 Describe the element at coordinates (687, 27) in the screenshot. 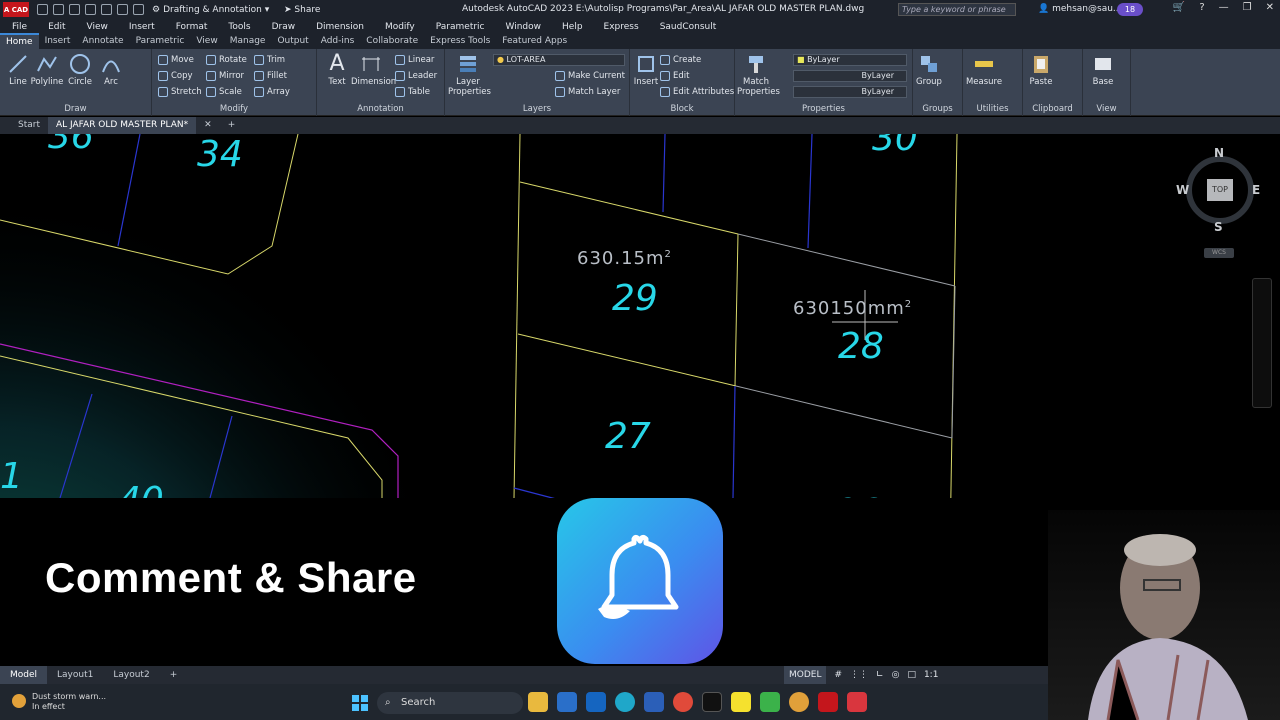

I see `menu-saudconsult: SaudConsult` at that location.